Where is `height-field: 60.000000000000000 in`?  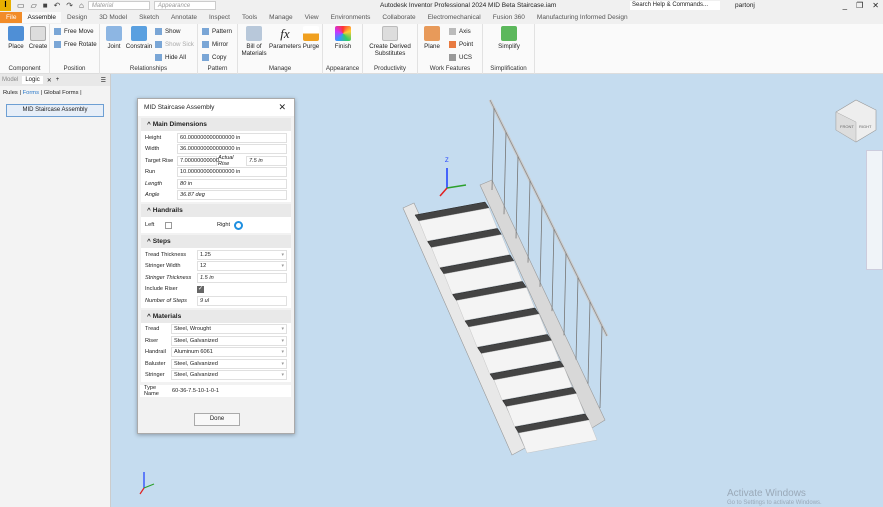 height-field: 60.000000000000000 in is located at coordinates (232, 137).